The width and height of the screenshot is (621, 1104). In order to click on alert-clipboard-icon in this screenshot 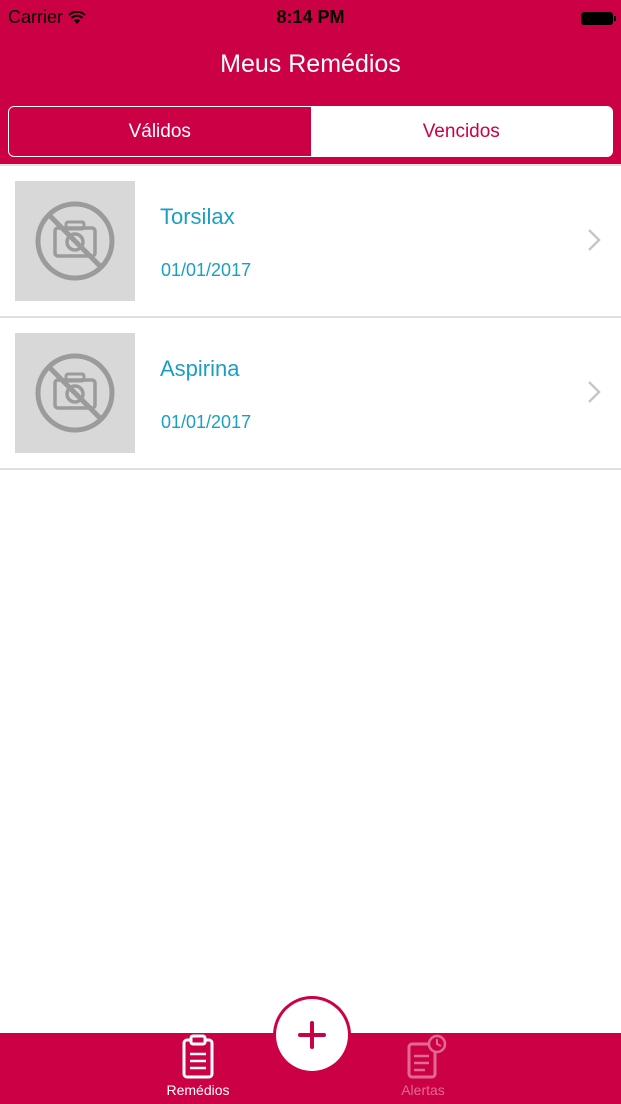, I will do `click(427, 1056)`.